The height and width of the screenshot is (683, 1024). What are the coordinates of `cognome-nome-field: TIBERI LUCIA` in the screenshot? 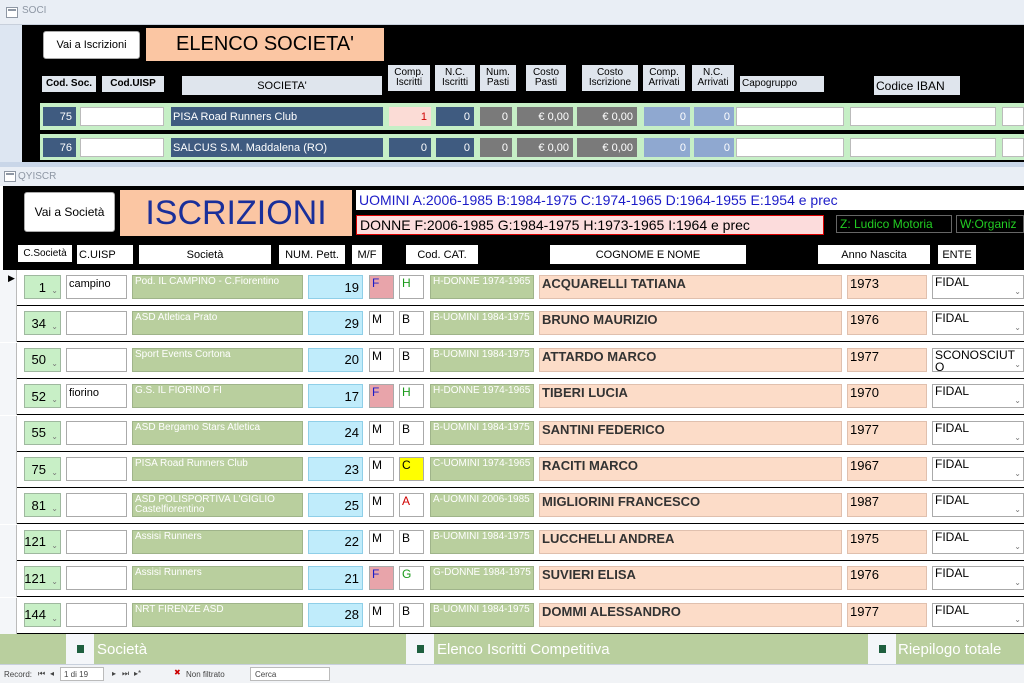 It's located at (690, 396).